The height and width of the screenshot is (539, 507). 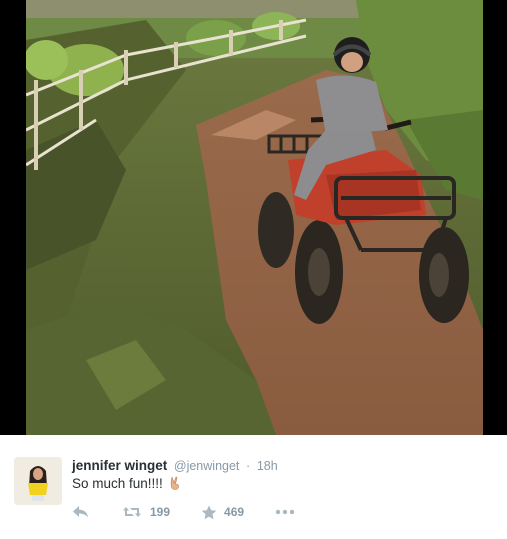 I want to click on more-dots-icon, so click(x=285, y=512).